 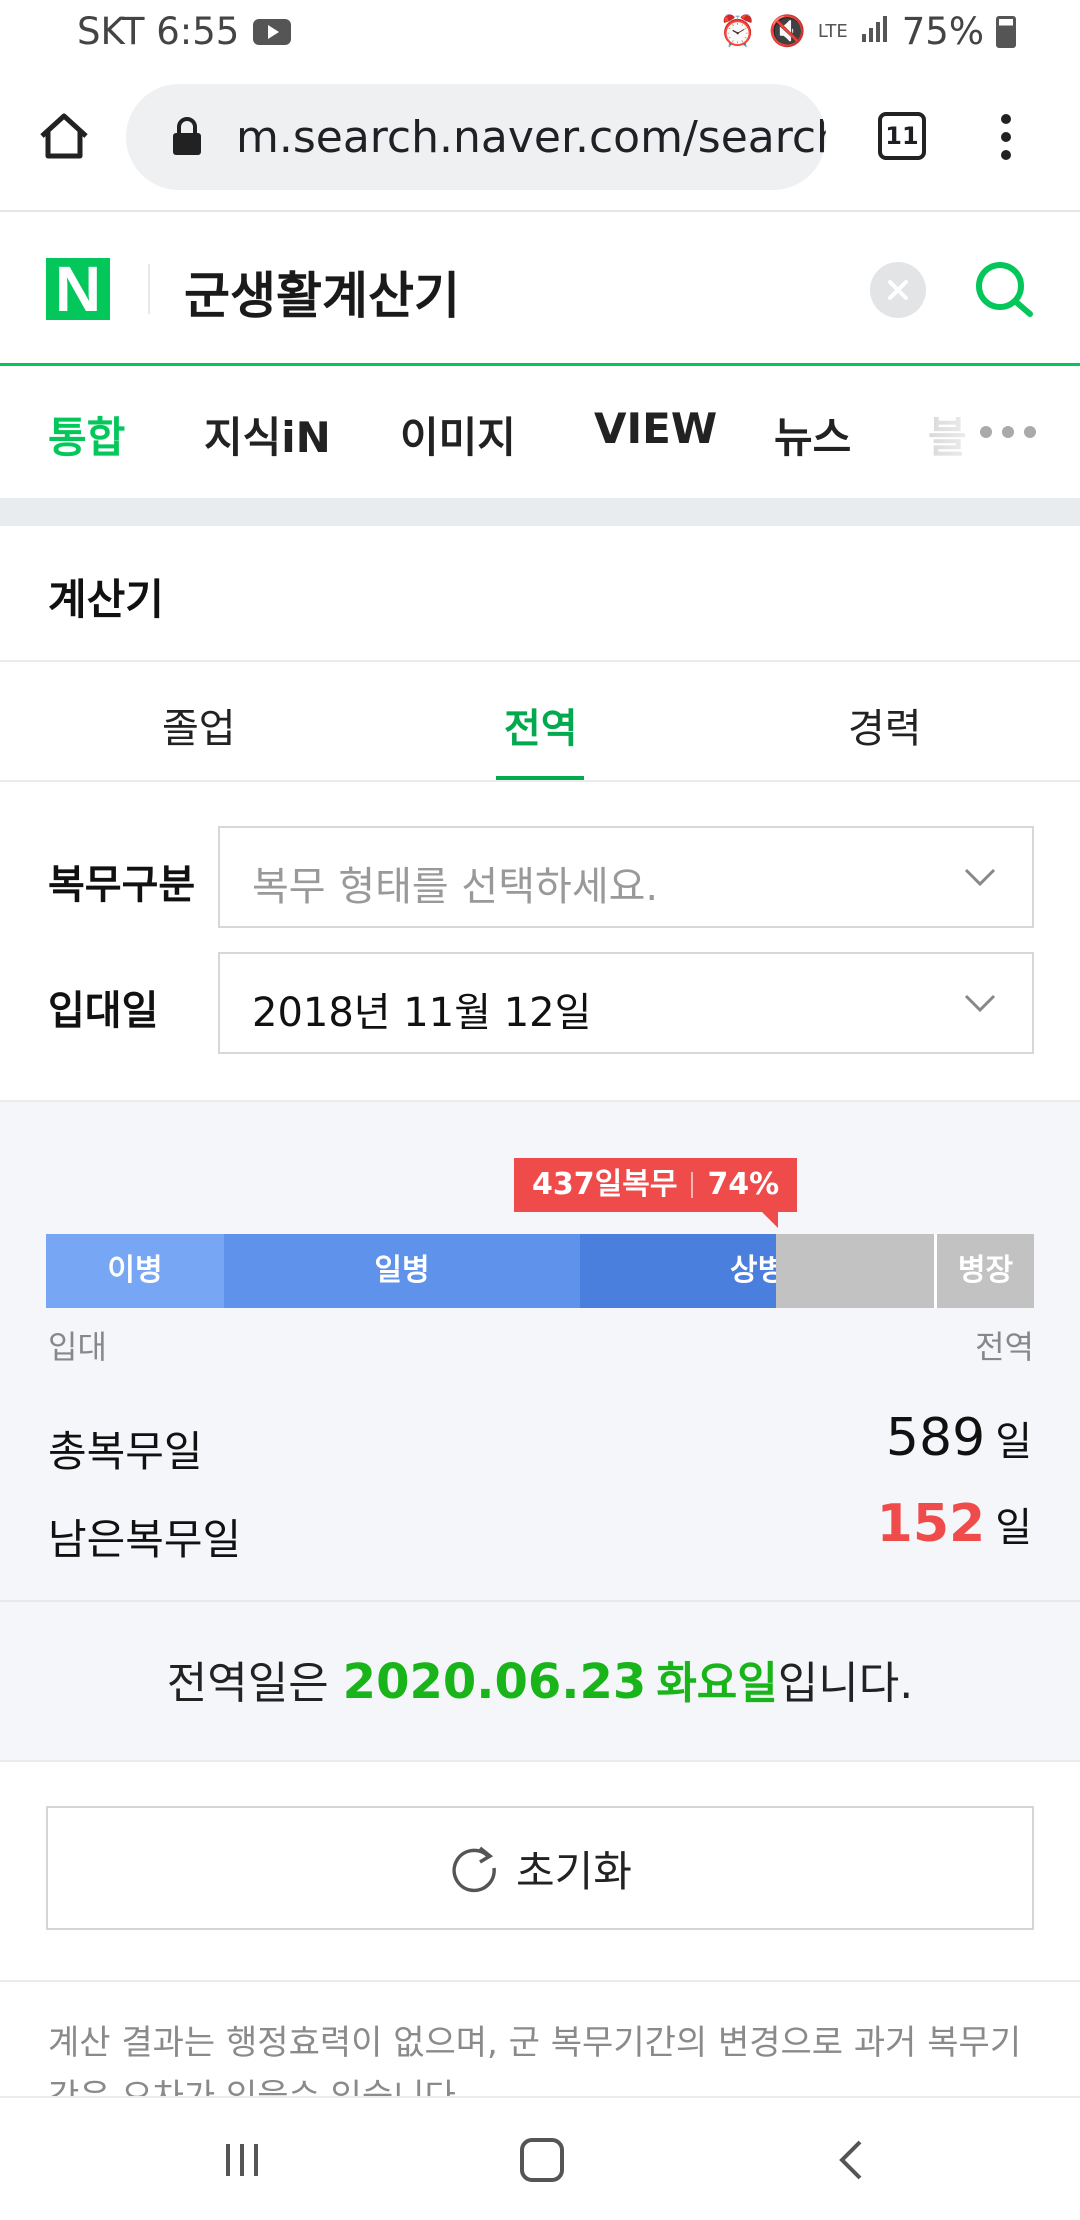 I want to click on rank-label-pfc: 일병, so click(x=402, y=1270).